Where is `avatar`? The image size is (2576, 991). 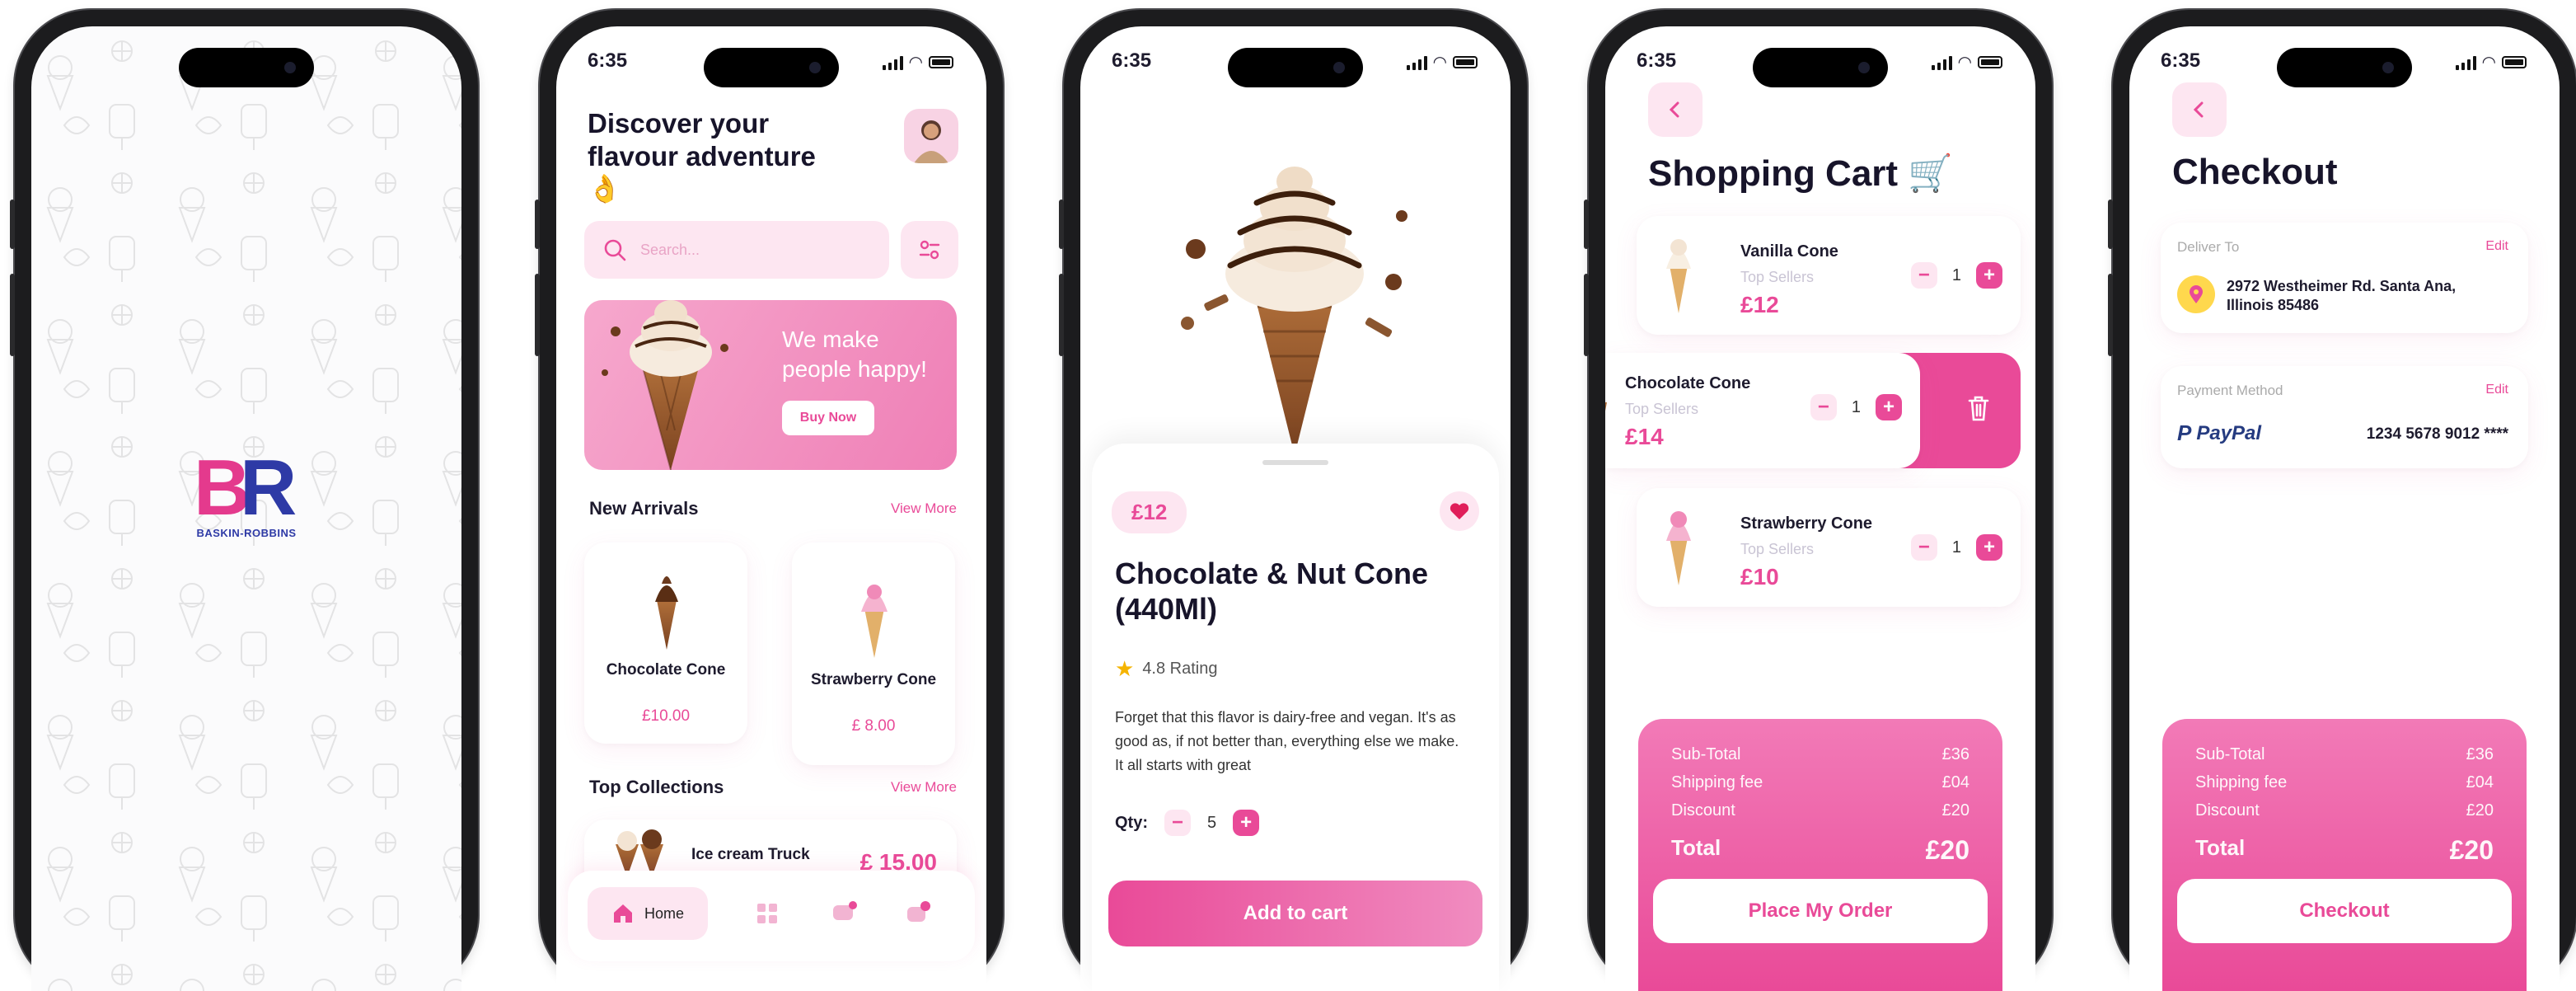 avatar is located at coordinates (931, 136).